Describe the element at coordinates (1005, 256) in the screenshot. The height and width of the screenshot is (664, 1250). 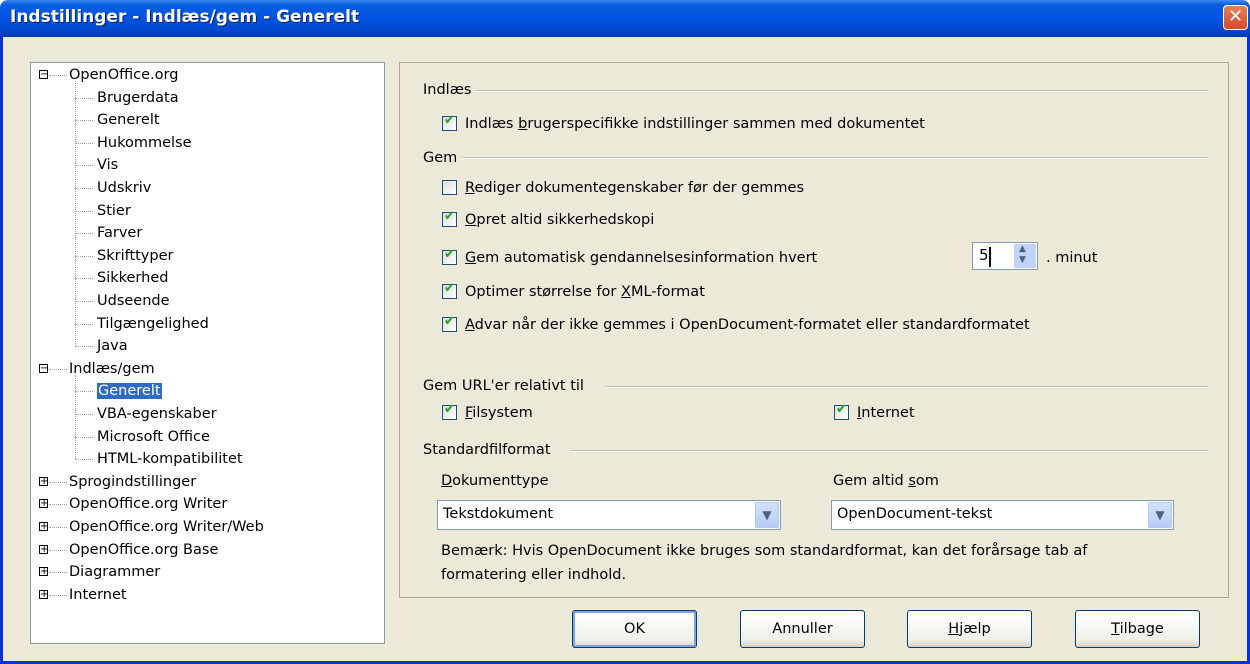
I see `autorecover-minutes-spinner: 5 ▲ ▼` at that location.